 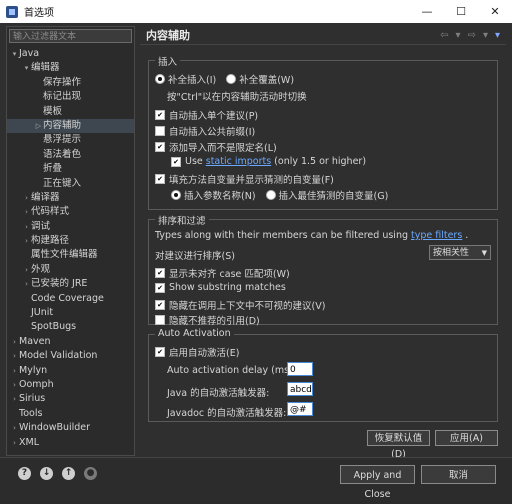 I want to click on close-button: ✕, so click(x=495, y=11).